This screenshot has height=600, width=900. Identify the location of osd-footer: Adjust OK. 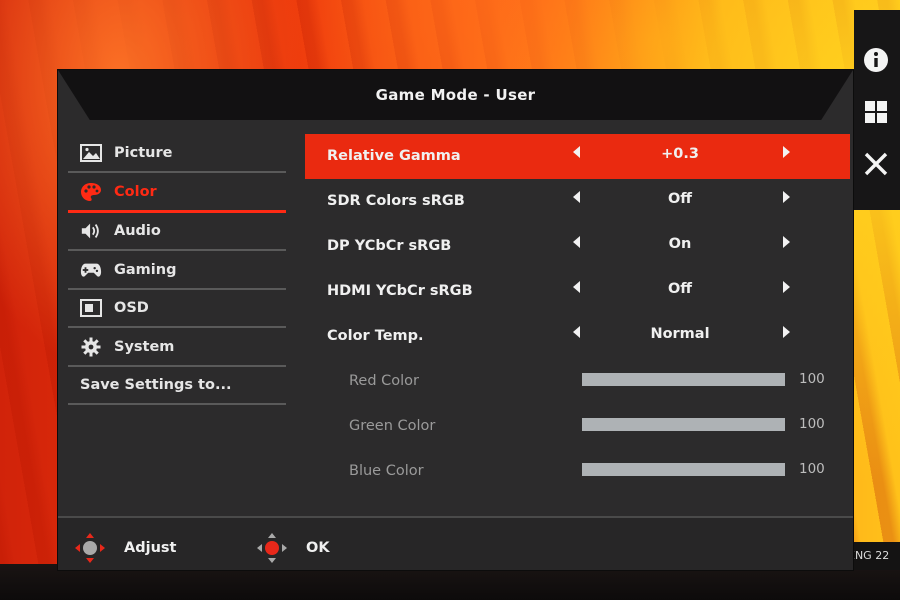
(455, 543).